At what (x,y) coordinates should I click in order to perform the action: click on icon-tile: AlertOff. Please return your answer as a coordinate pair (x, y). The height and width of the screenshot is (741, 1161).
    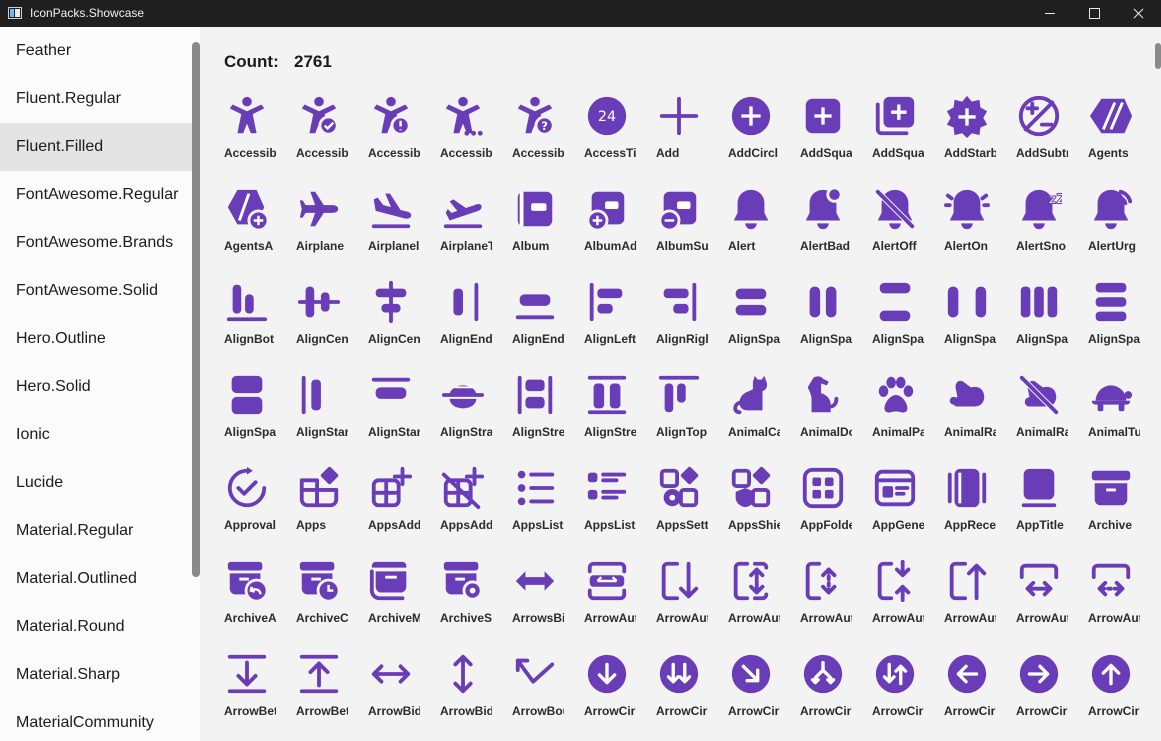
    Looking at the image, I should click on (897, 225).